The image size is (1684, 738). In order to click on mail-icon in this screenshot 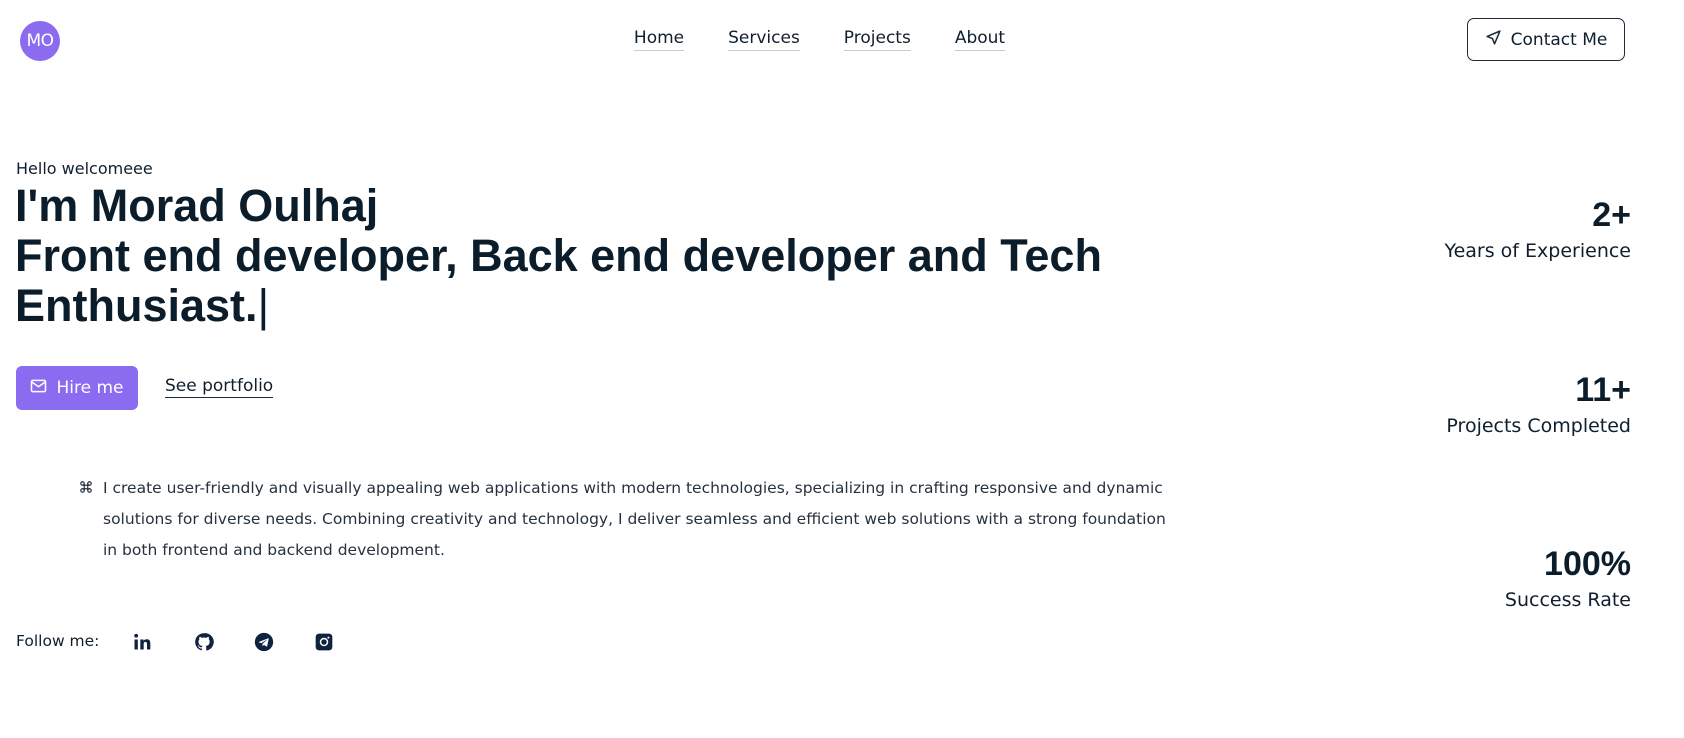, I will do `click(38, 388)`.